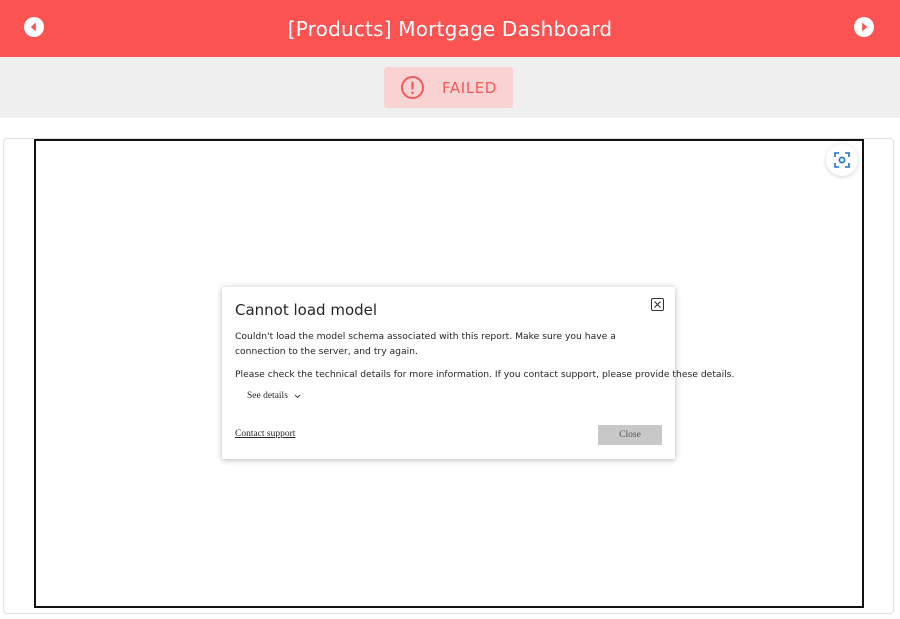  What do you see at coordinates (265, 434) in the screenshot?
I see `contact-support-link: Contact support` at bounding box center [265, 434].